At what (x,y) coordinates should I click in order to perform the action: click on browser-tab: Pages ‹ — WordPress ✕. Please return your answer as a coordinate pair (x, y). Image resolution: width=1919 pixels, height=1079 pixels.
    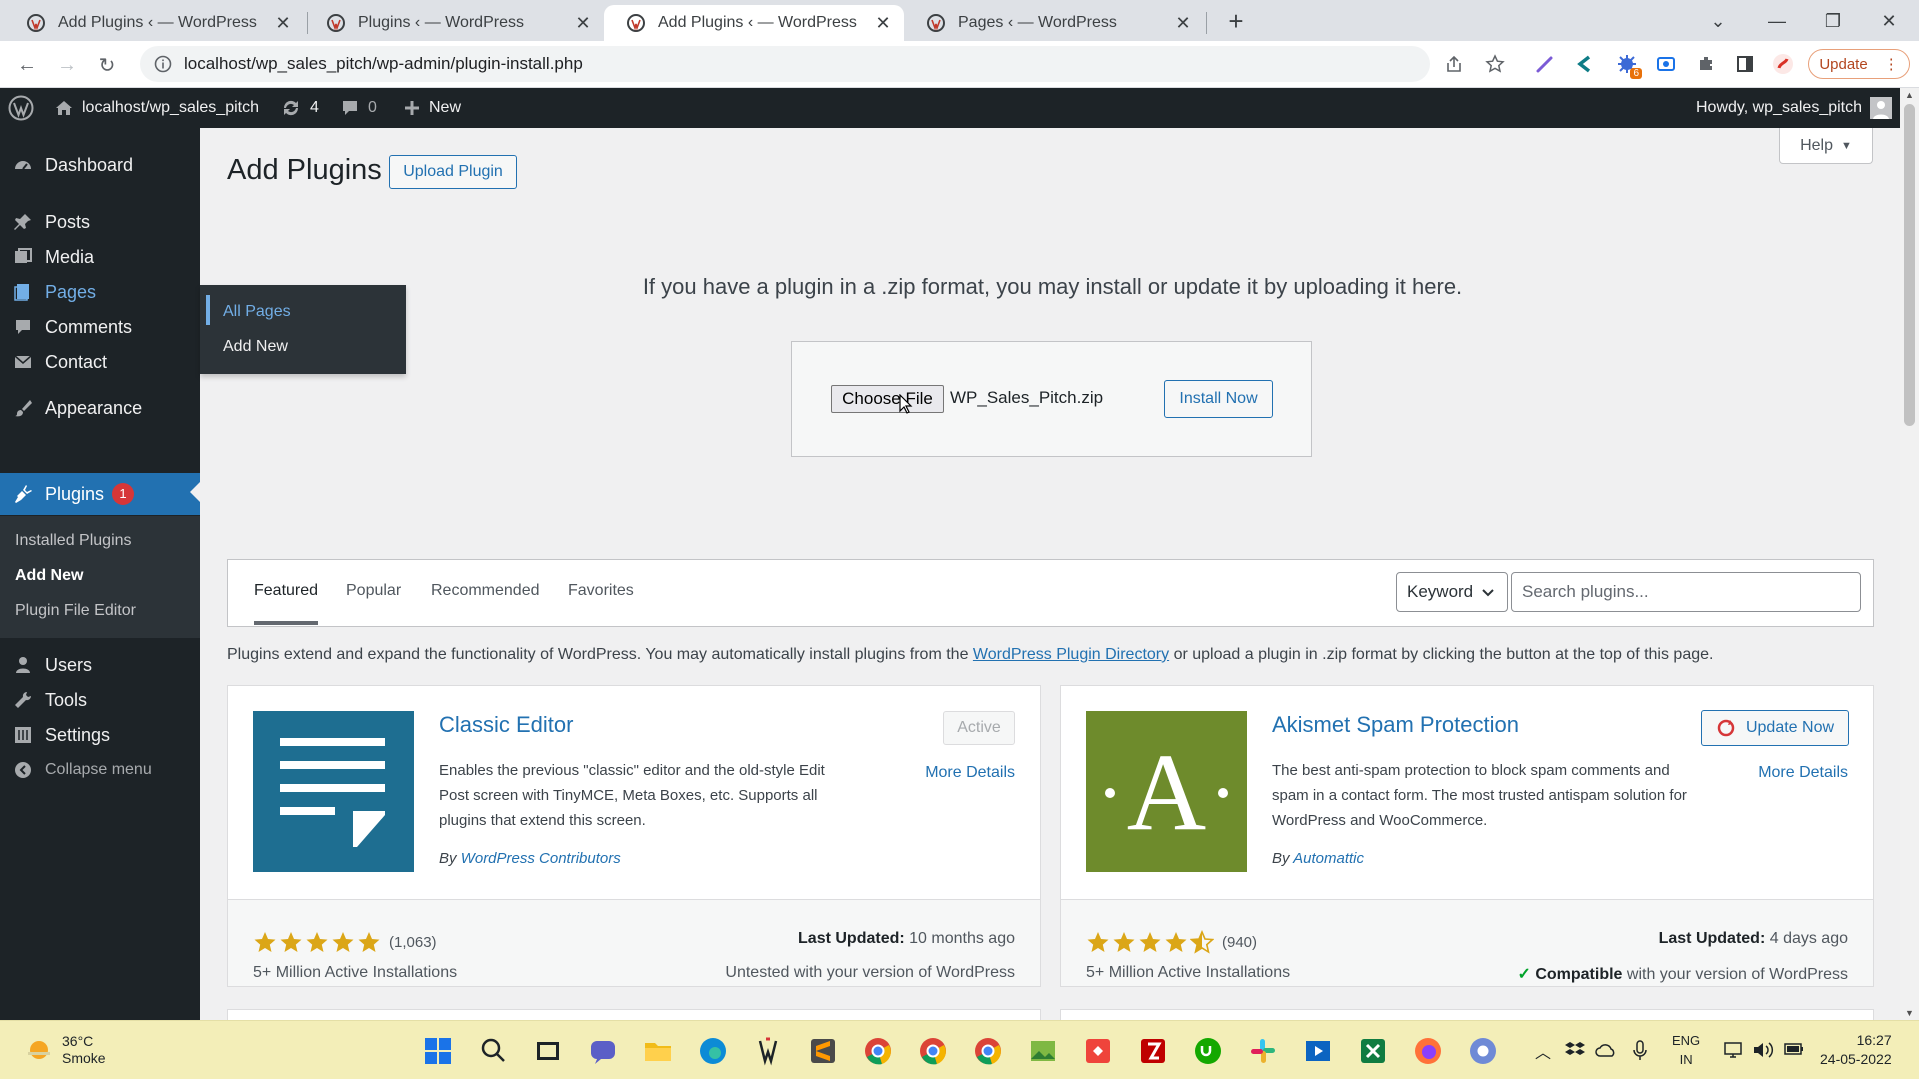
    Looking at the image, I should click on (1054, 23).